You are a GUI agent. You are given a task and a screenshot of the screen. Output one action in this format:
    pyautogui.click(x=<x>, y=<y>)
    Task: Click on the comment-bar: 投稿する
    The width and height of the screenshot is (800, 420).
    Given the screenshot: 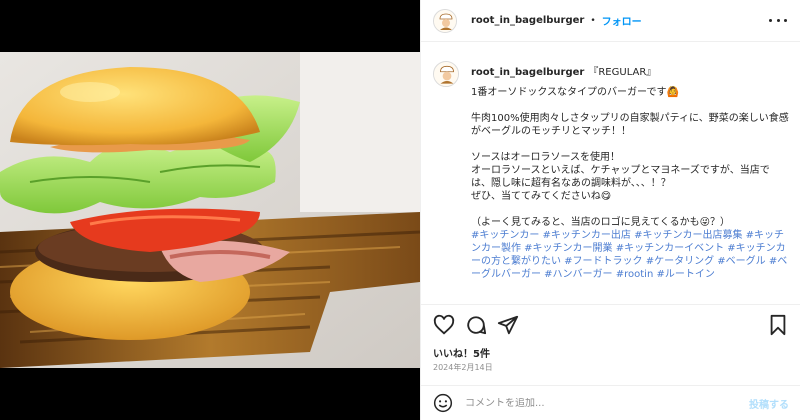 What is the action you would take?
    pyautogui.click(x=610, y=402)
    